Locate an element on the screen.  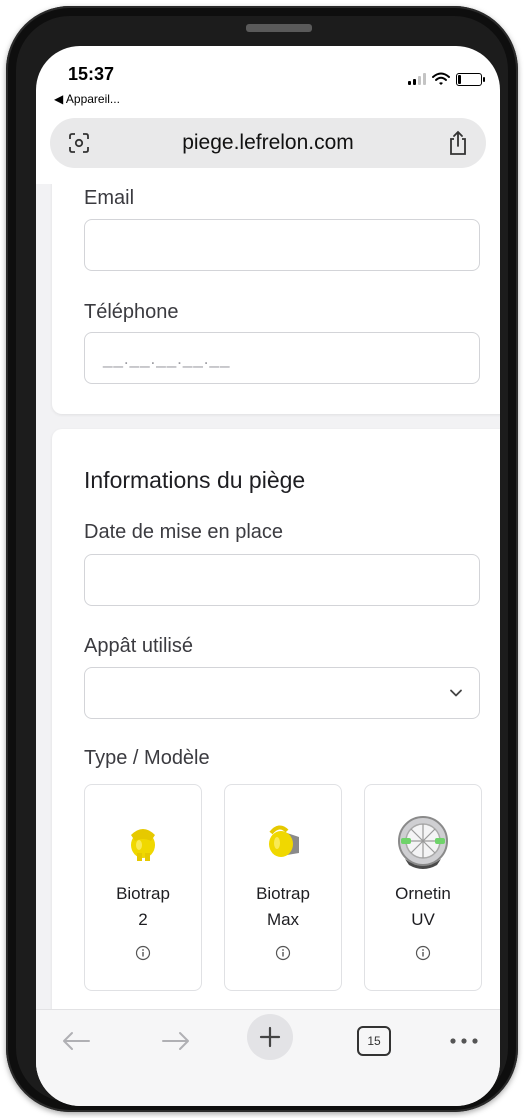
more-button is located at coordinates (464, 1041).